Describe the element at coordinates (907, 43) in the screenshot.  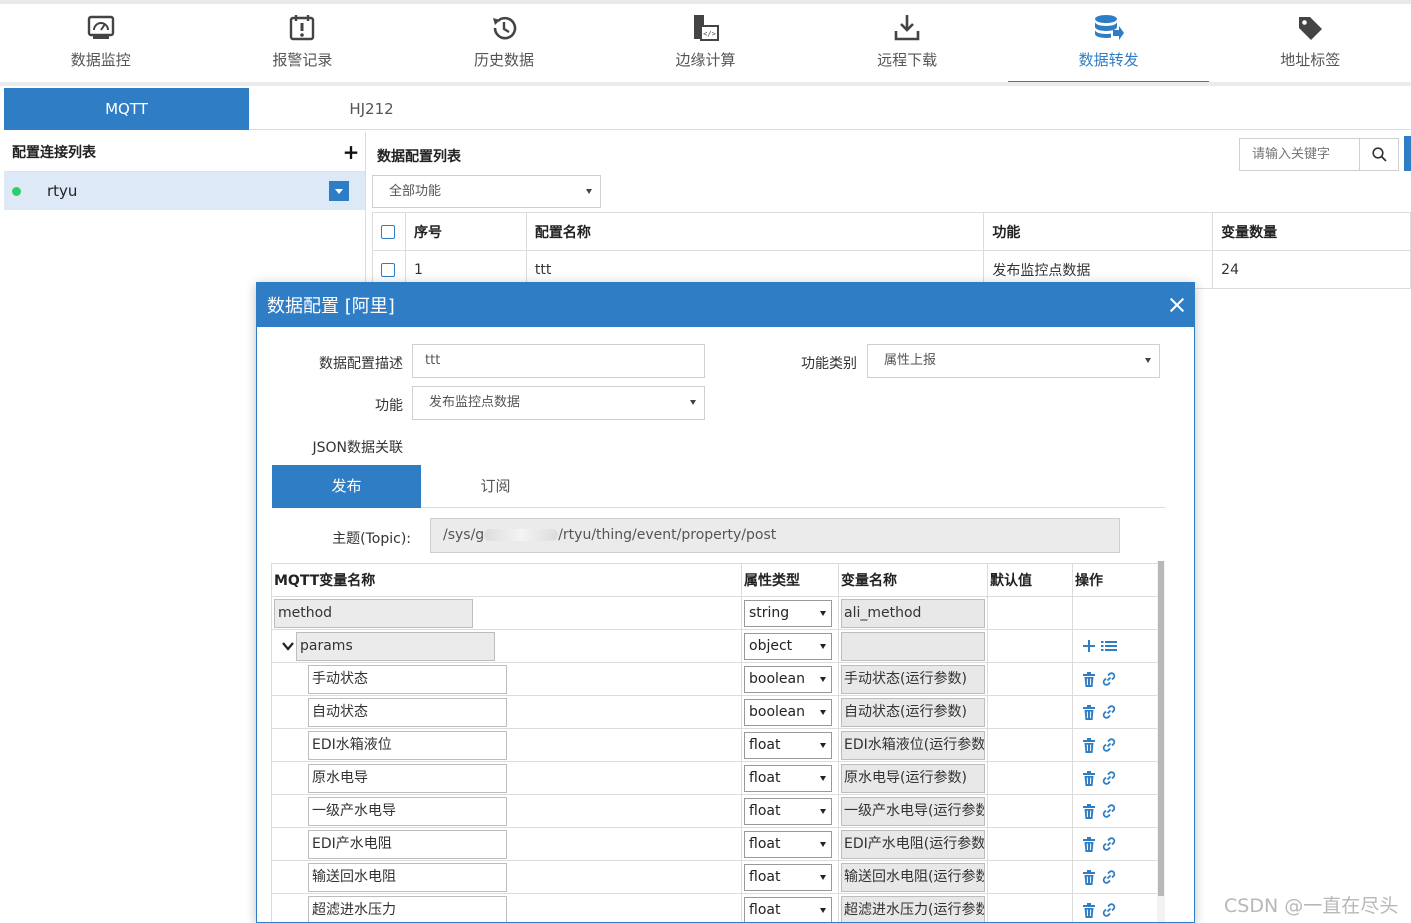
I see `nav-remote-download: 远程下载` at that location.